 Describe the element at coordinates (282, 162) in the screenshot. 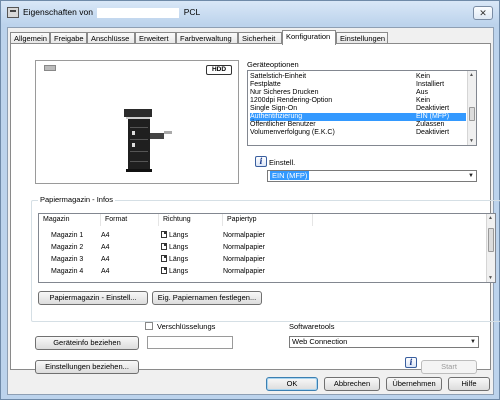

I see `setting-label: Einstell.` at that location.